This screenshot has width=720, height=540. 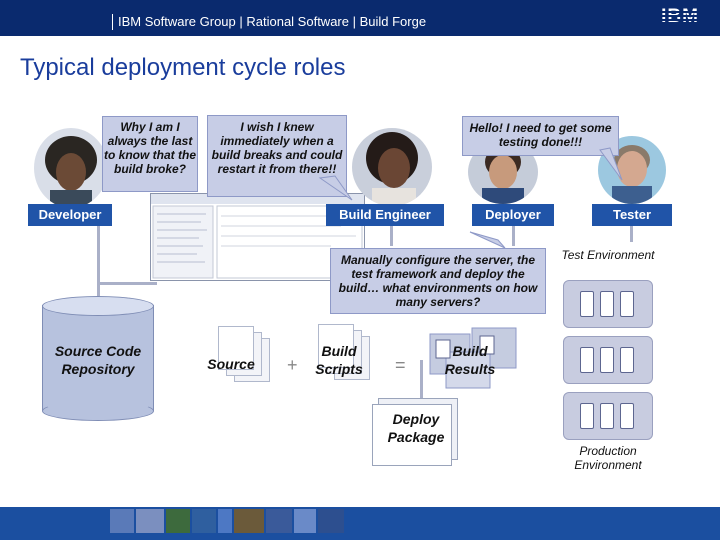 I want to click on role-deployer: Deployer, so click(x=513, y=215).